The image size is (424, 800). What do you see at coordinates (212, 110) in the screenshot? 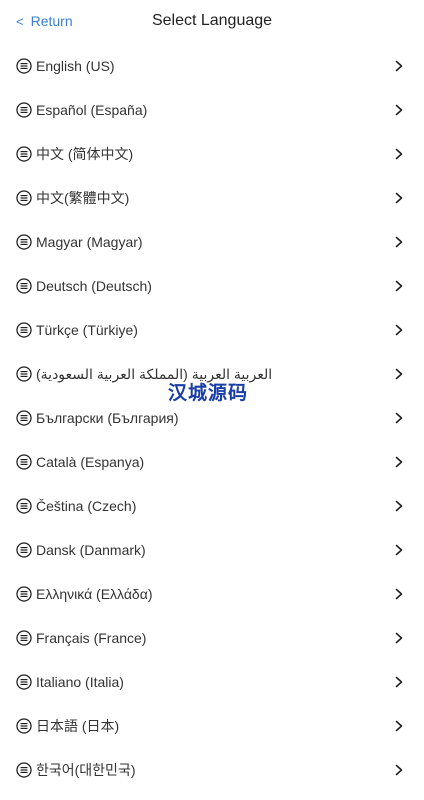
I see `language-item: Español (España)` at bounding box center [212, 110].